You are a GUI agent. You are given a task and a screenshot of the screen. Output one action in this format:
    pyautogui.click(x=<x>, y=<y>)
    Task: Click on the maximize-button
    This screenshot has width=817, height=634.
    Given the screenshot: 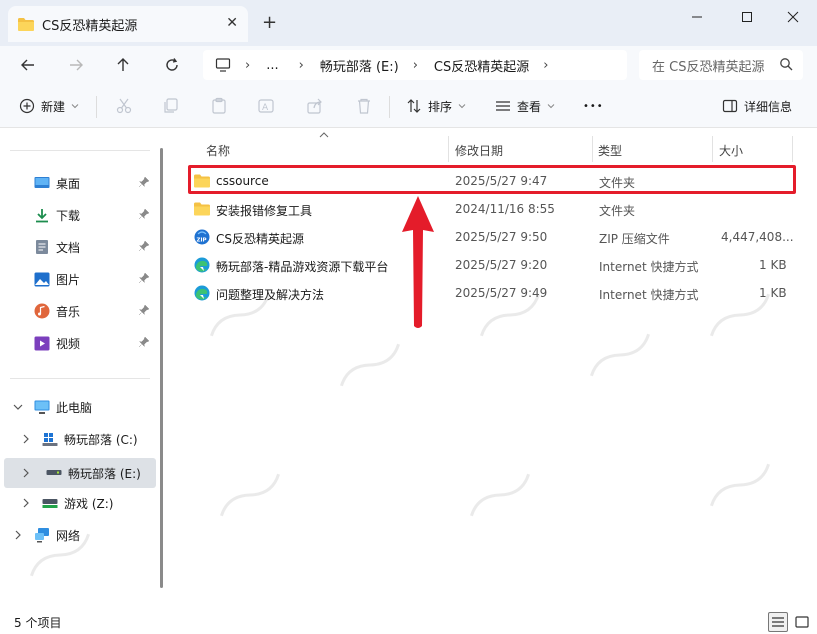 What is the action you would take?
    pyautogui.click(x=747, y=17)
    